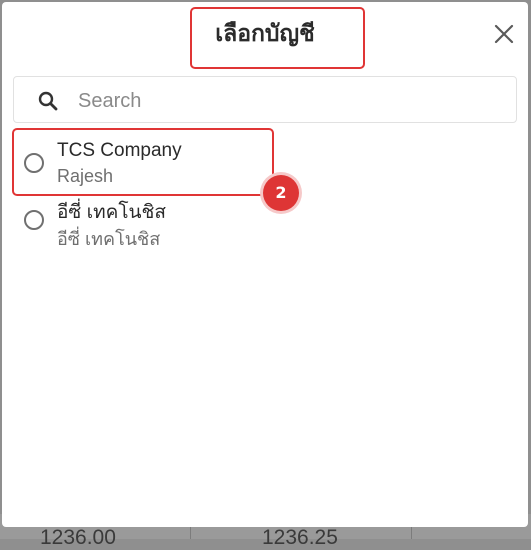 This screenshot has width=531, height=550. I want to click on search-icon, so click(48, 101).